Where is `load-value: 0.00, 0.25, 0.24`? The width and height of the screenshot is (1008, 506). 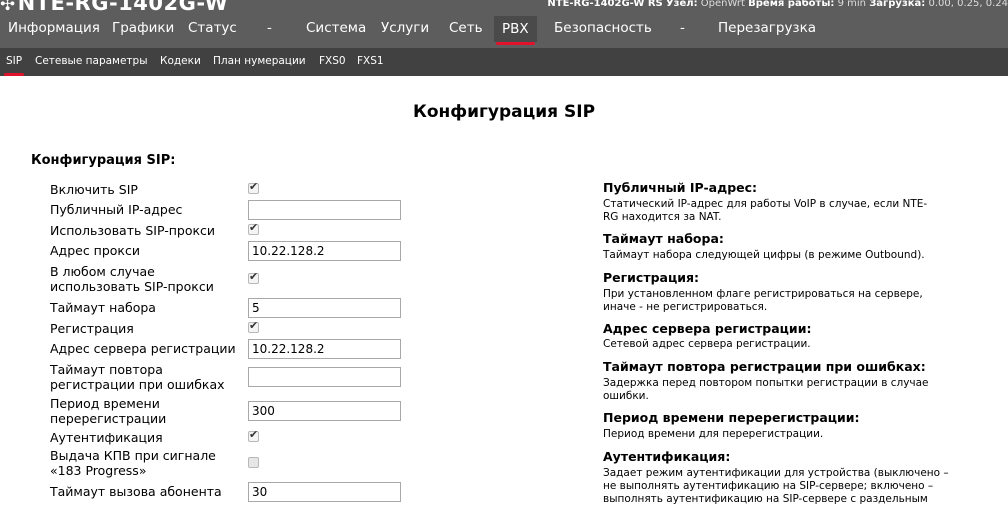
load-value: 0.00, 0.25, 0.24 is located at coordinates (968, 4).